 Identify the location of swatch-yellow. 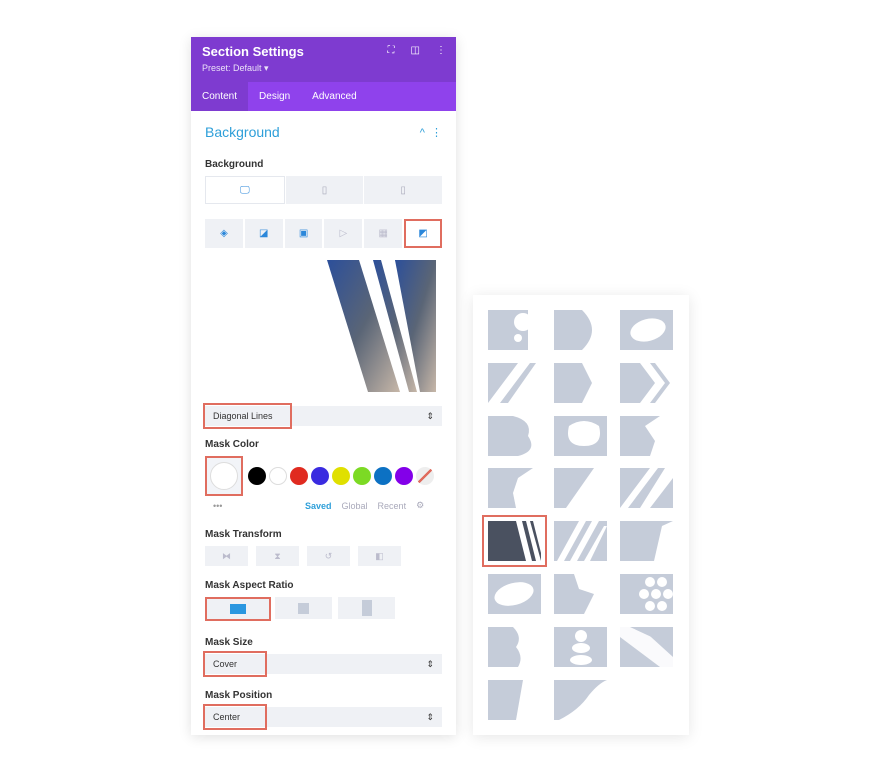
(341, 476).